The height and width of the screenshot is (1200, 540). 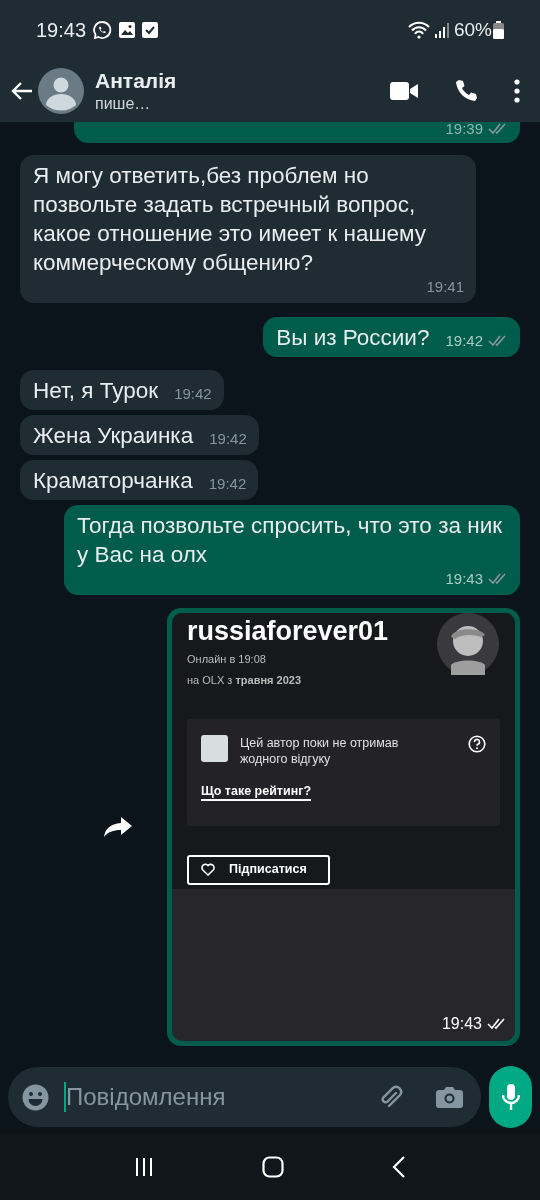 I want to click on message-time: 19:41, so click(x=445, y=286).